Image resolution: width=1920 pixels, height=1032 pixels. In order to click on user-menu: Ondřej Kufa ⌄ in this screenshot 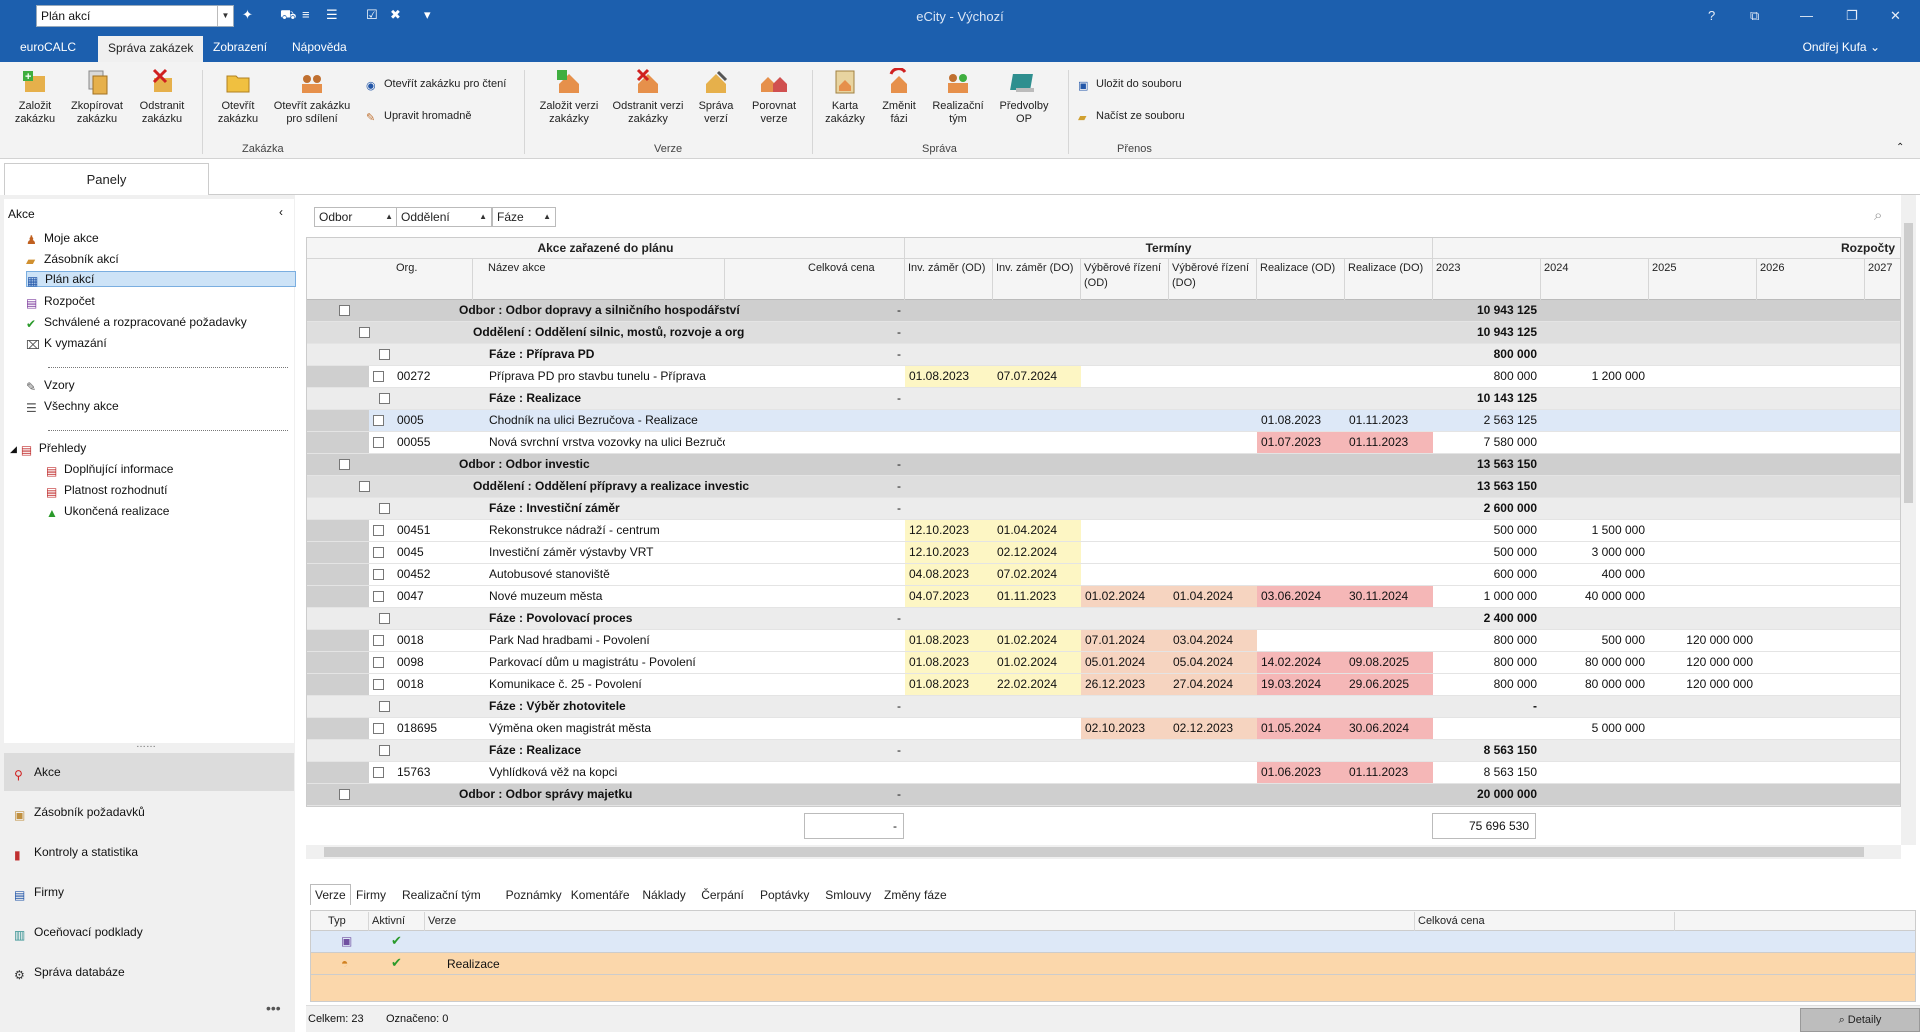, I will do `click(1841, 47)`.